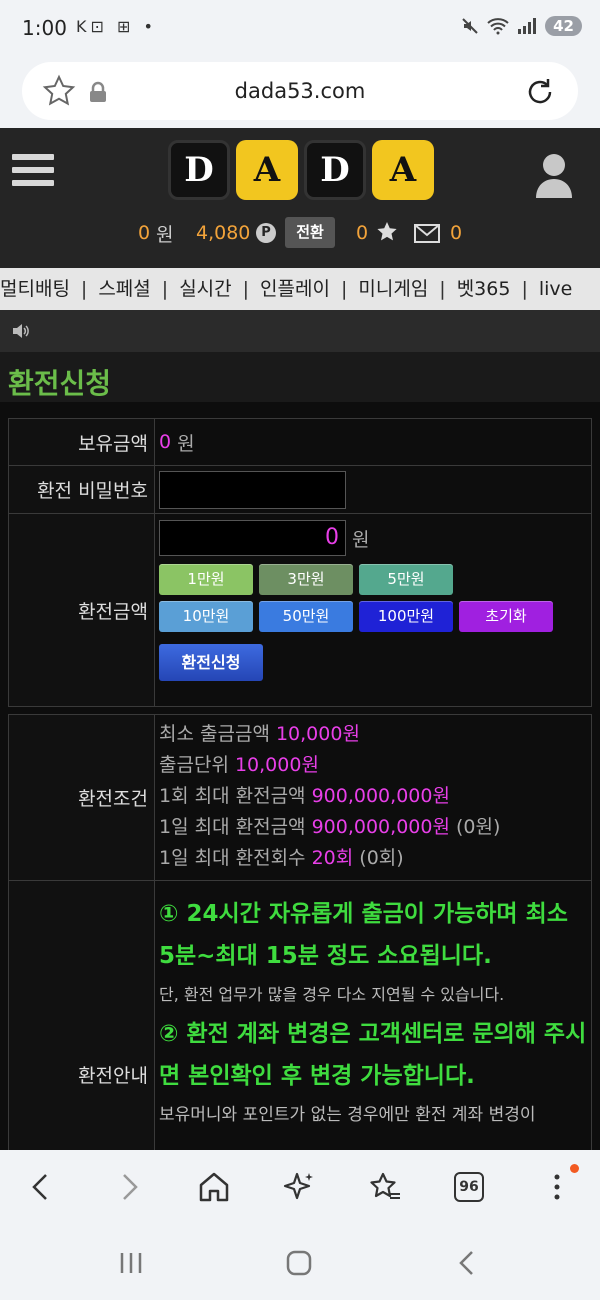 The image size is (600, 1300). What do you see at coordinates (469, 1187) in the screenshot?
I see `tabs-icon: 96` at bounding box center [469, 1187].